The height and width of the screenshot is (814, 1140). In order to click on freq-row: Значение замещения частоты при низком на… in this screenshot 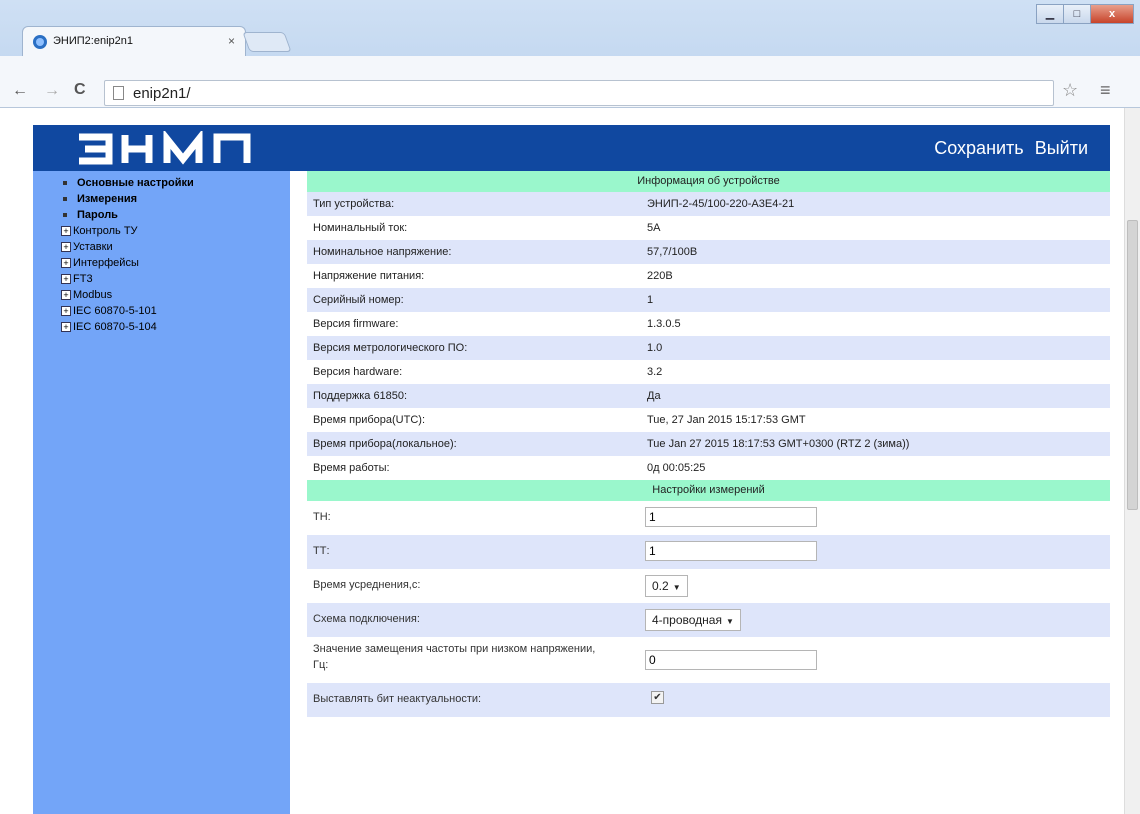, I will do `click(708, 660)`.